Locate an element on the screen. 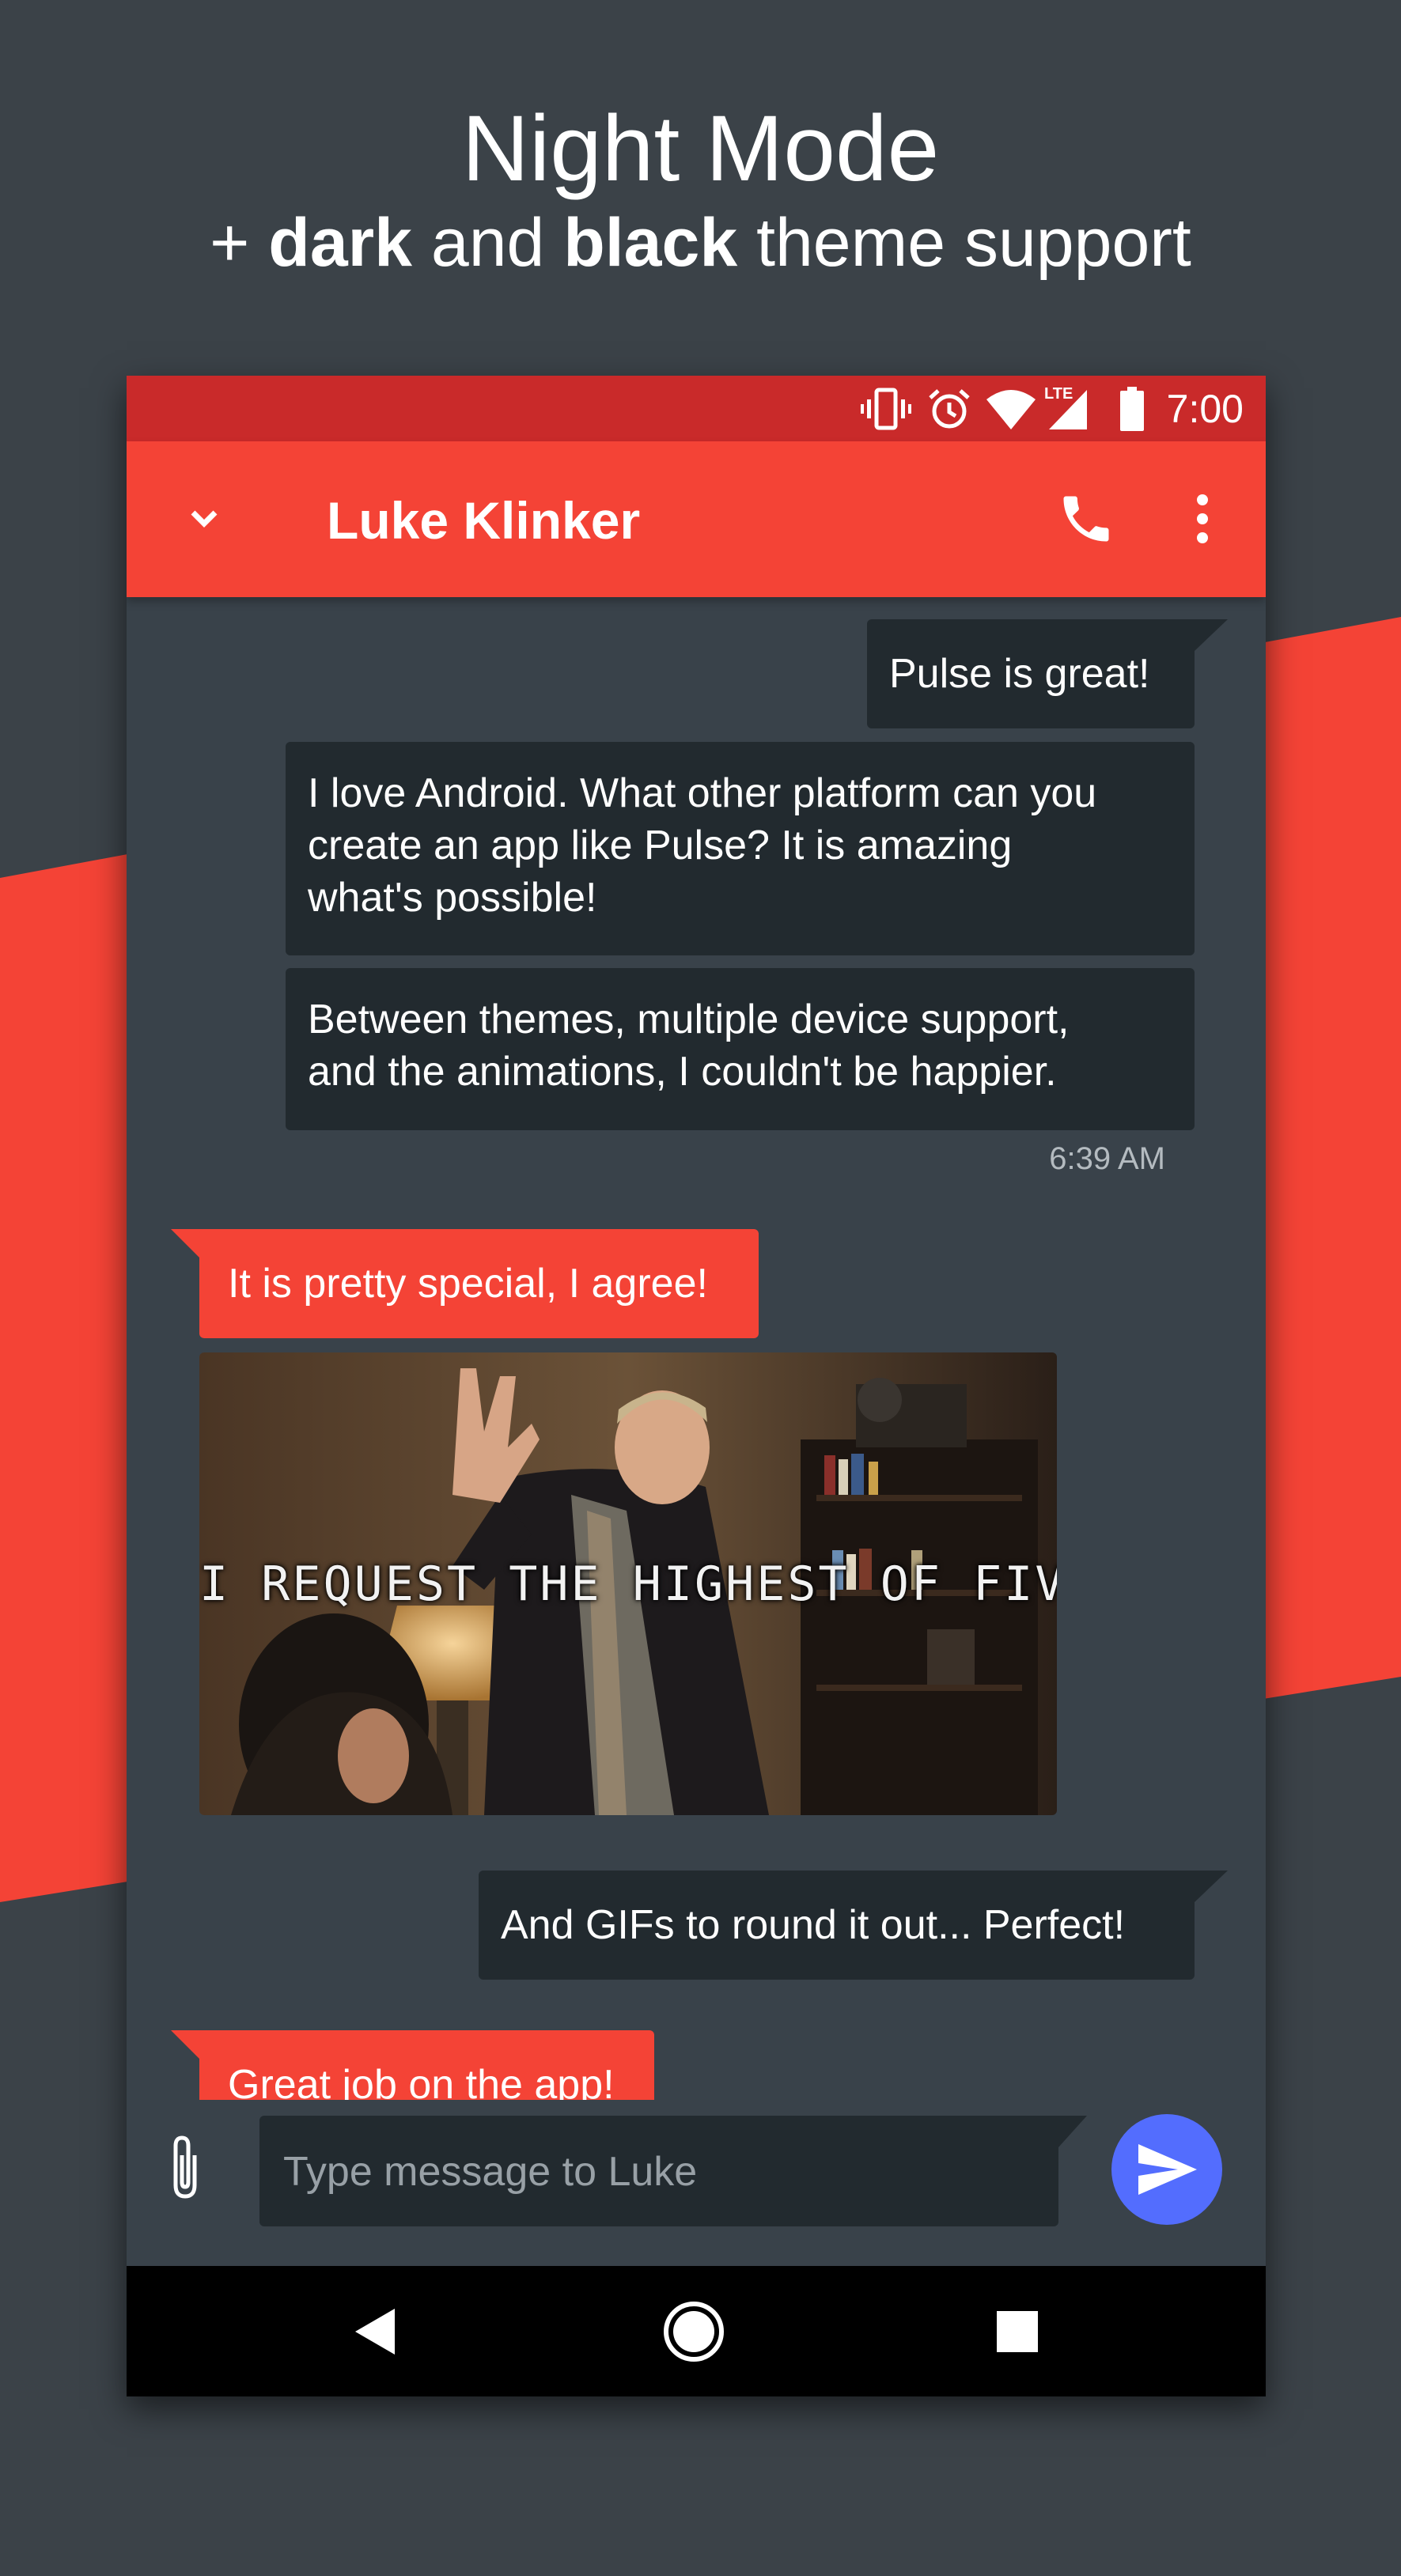  vibrate-icon is located at coordinates (886, 409).